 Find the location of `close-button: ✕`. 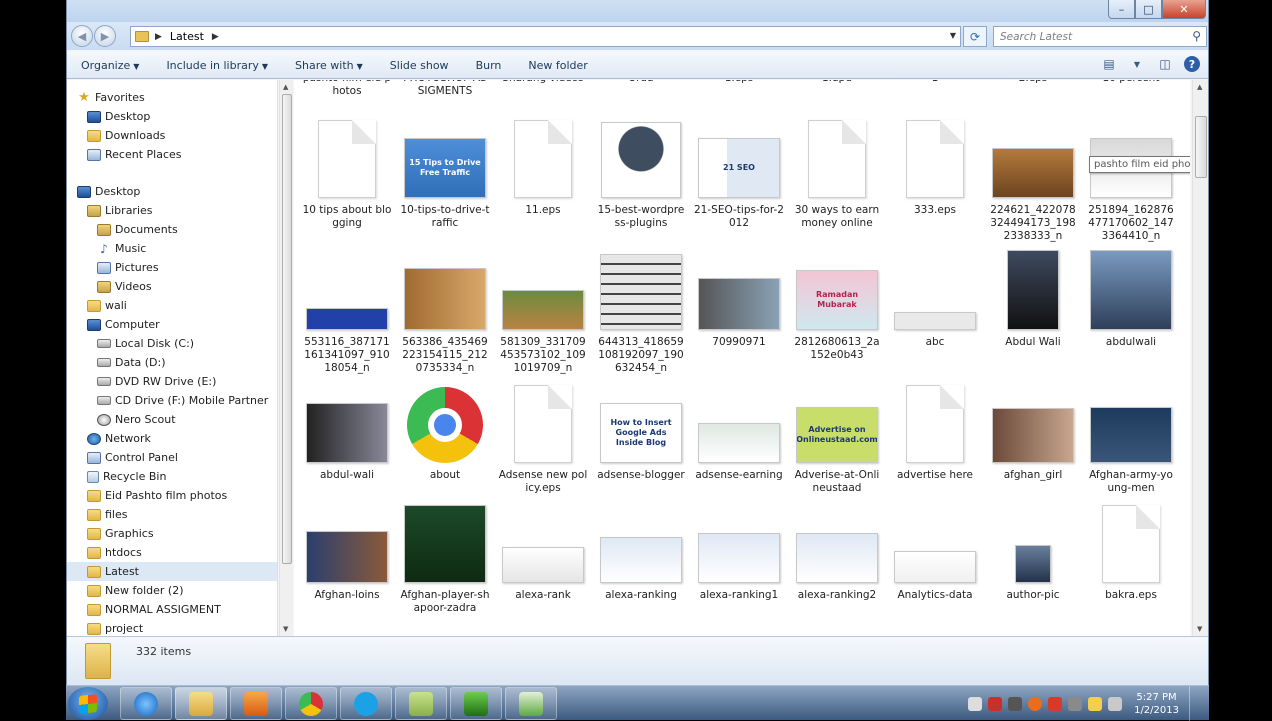

close-button: ✕ is located at coordinates (1184, 9).